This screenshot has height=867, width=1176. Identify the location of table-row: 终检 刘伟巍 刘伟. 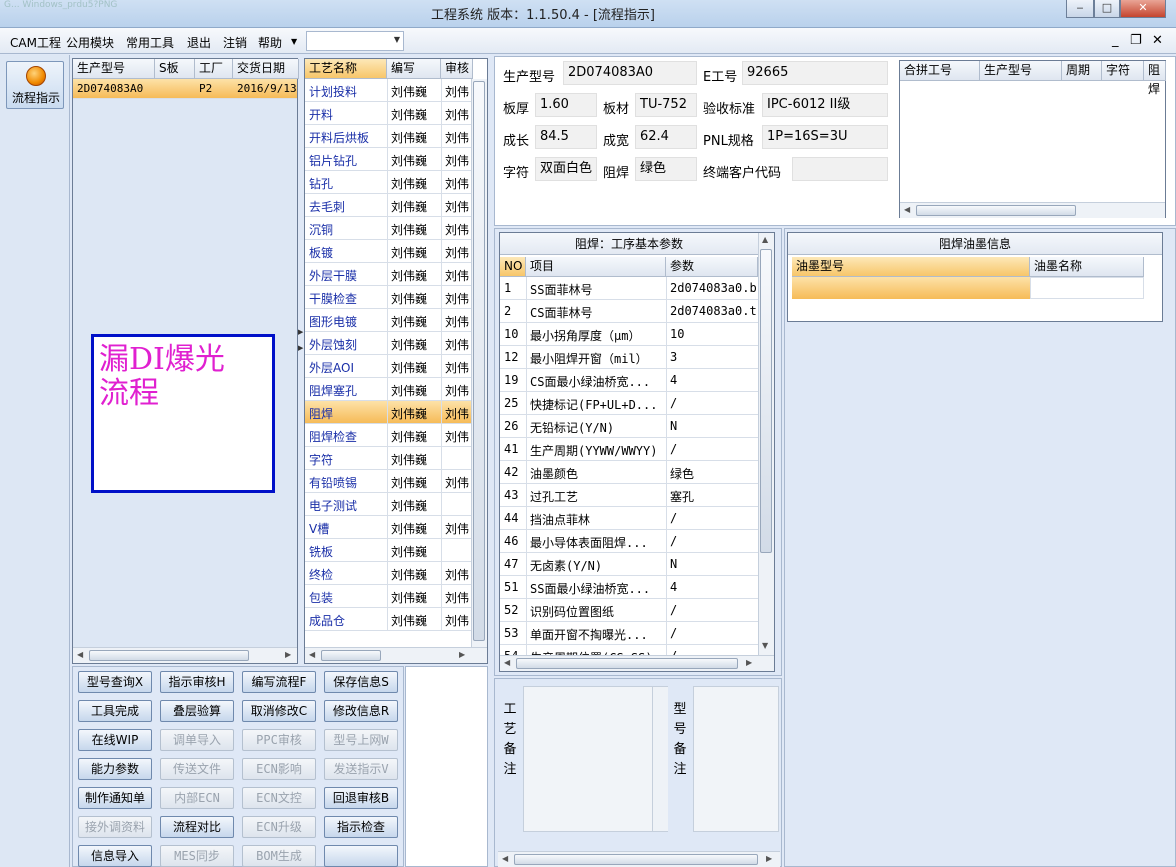
(388, 573).